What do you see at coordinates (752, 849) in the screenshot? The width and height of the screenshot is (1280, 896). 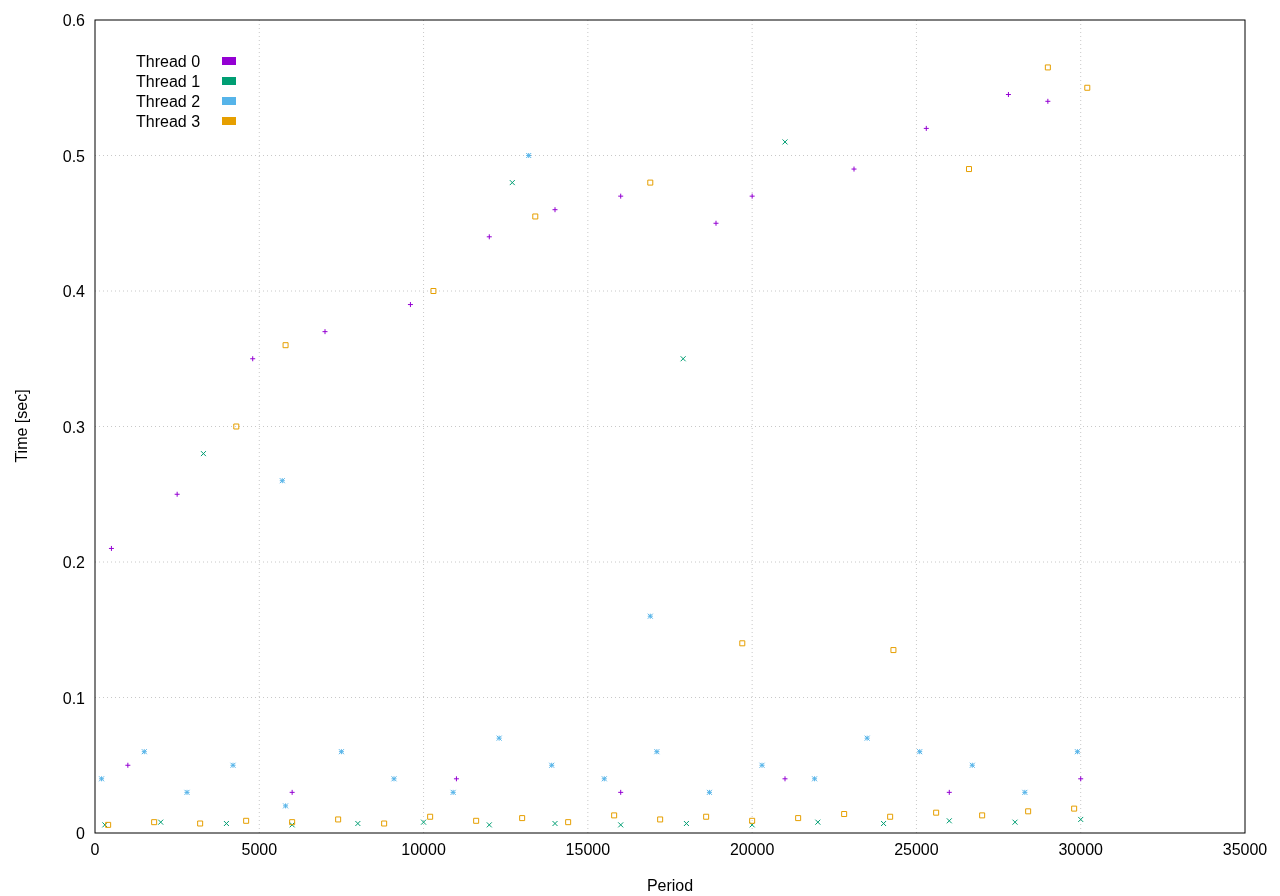 I see `x-tick-label: 20000` at bounding box center [752, 849].